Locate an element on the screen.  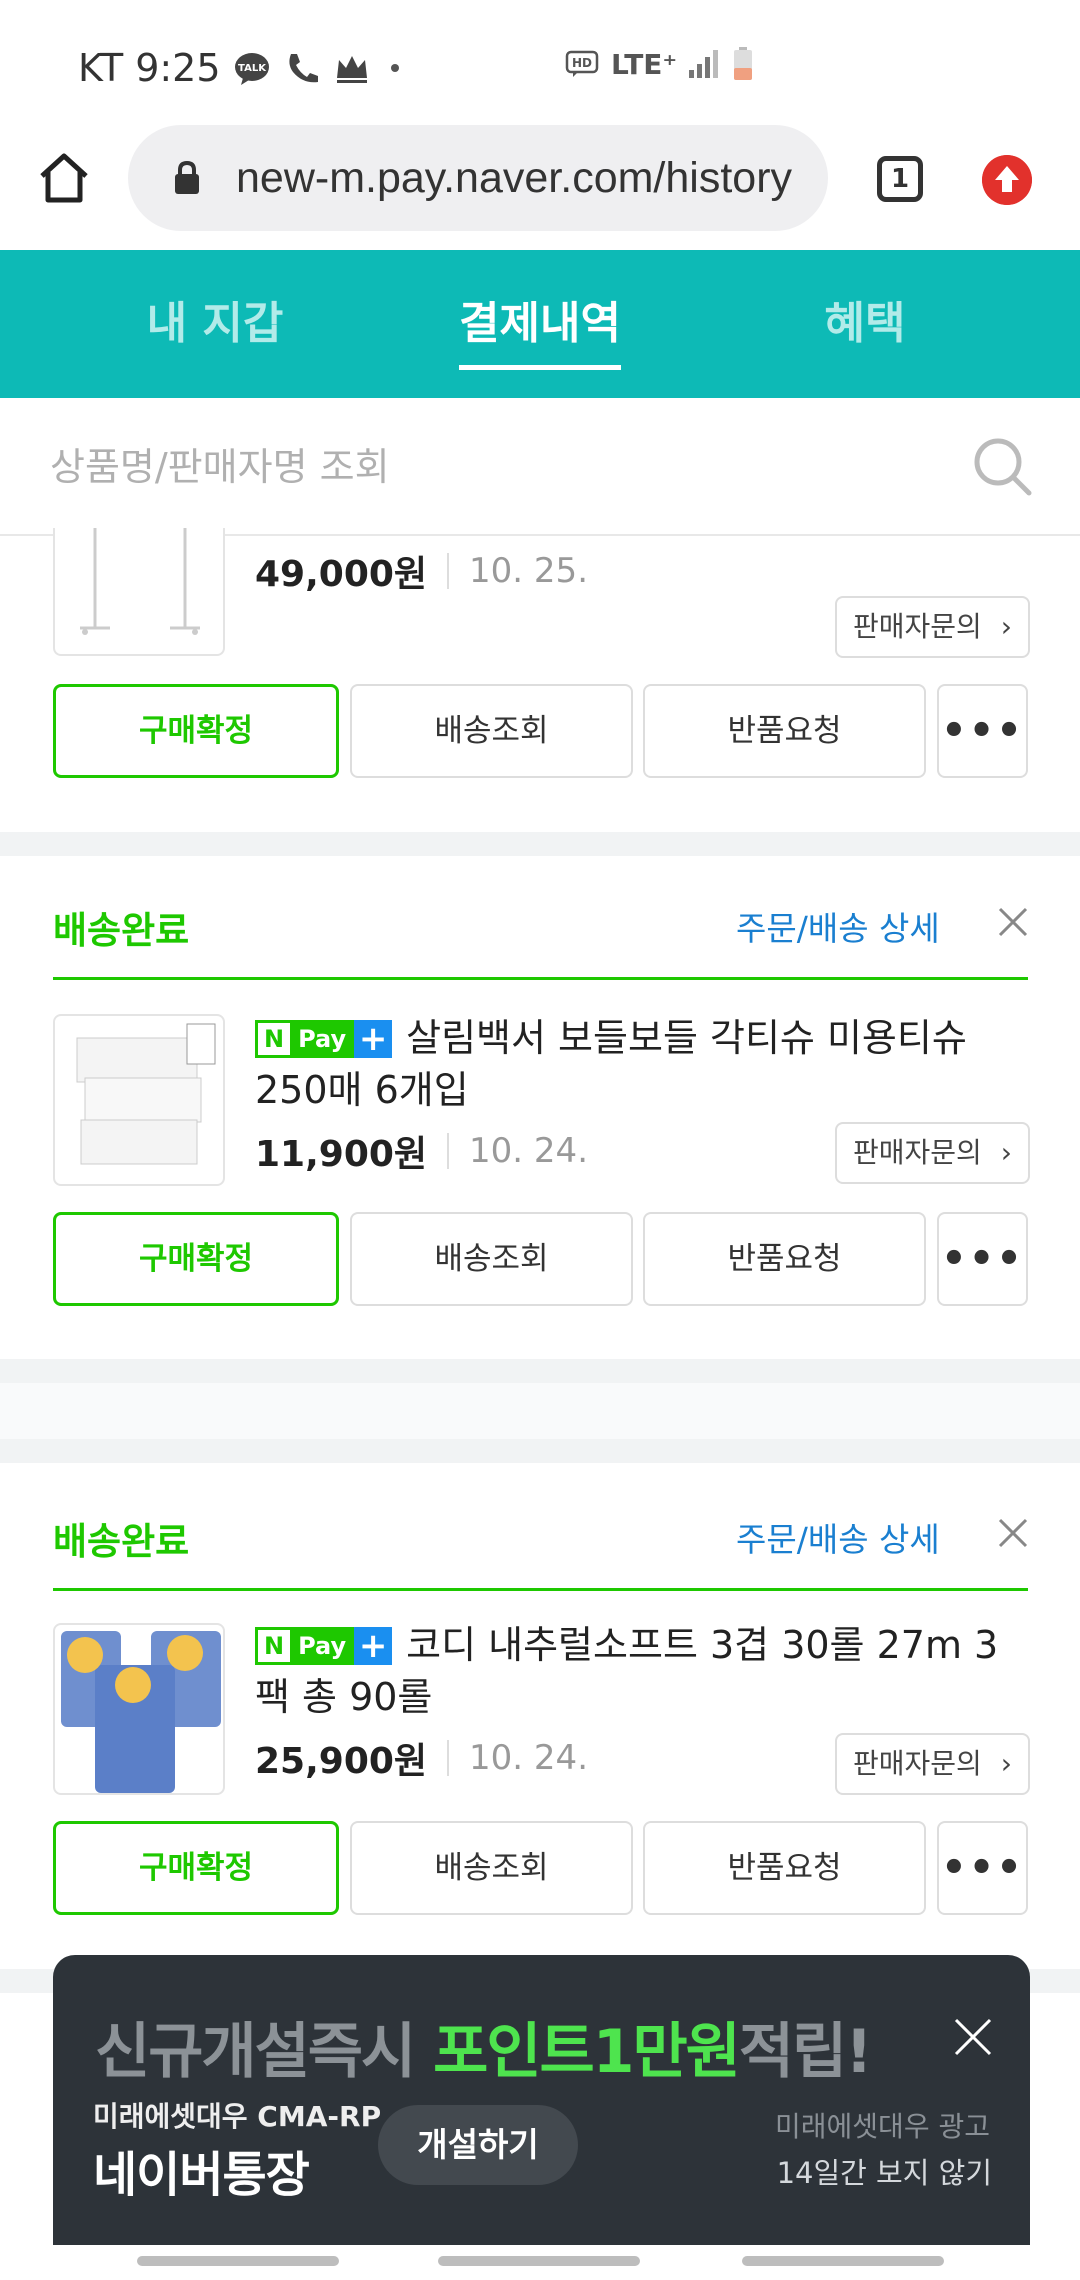
address-bar: new-m.pay.naver.com/history is located at coordinates (478, 178).